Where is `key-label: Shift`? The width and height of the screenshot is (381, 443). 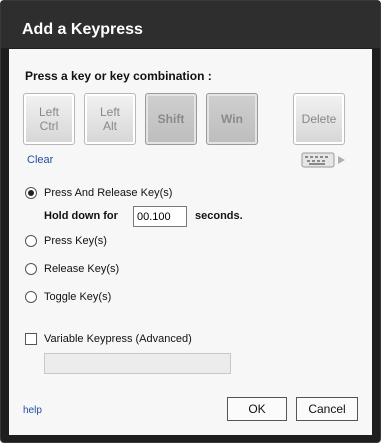
key-label: Shift is located at coordinates (171, 119).